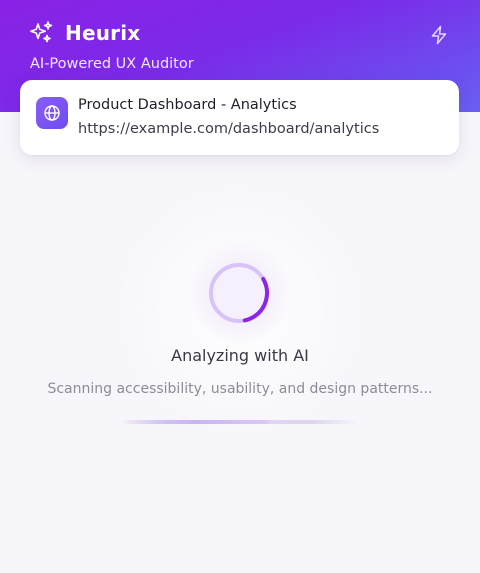 This screenshot has height=573, width=480. What do you see at coordinates (194, 422) in the screenshot?
I see `progress-fill` at bounding box center [194, 422].